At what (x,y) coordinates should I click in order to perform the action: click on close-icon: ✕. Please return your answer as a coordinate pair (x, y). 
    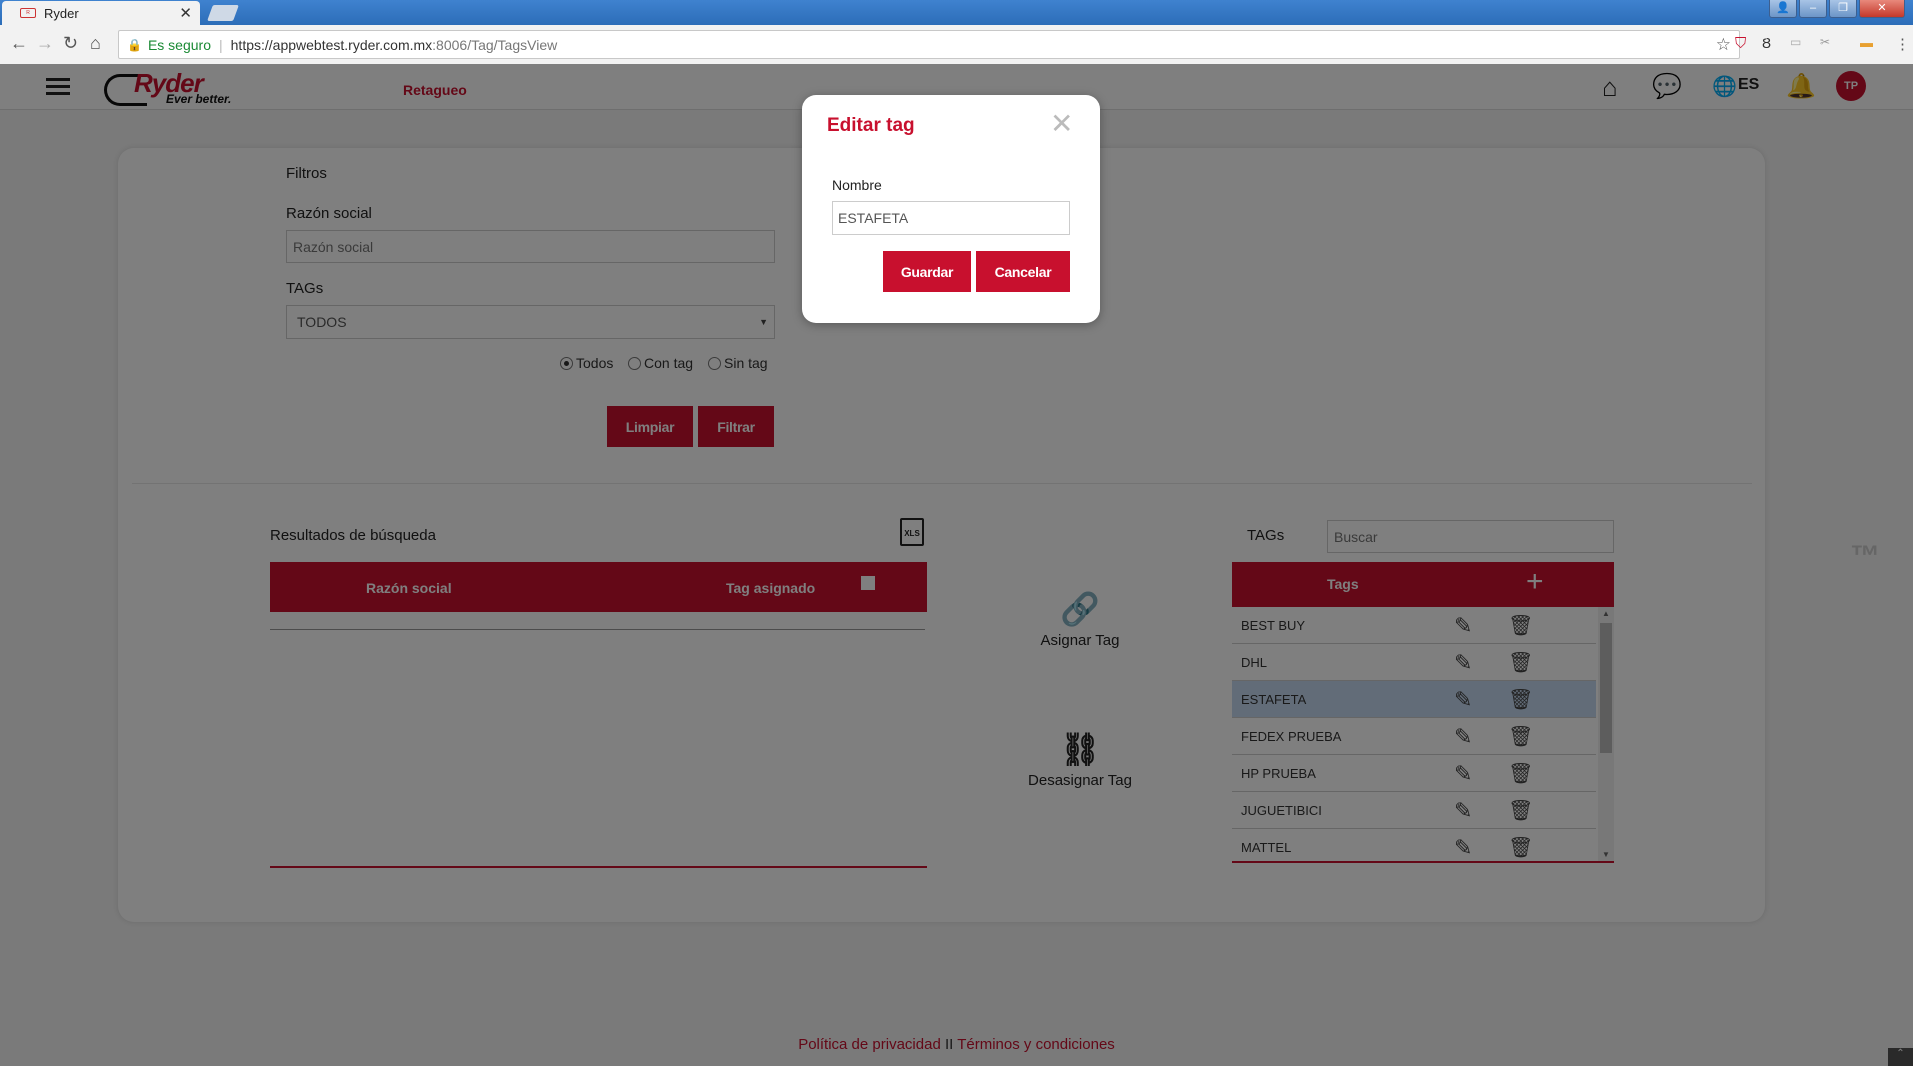
    Looking at the image, I should click on (1061, 123).